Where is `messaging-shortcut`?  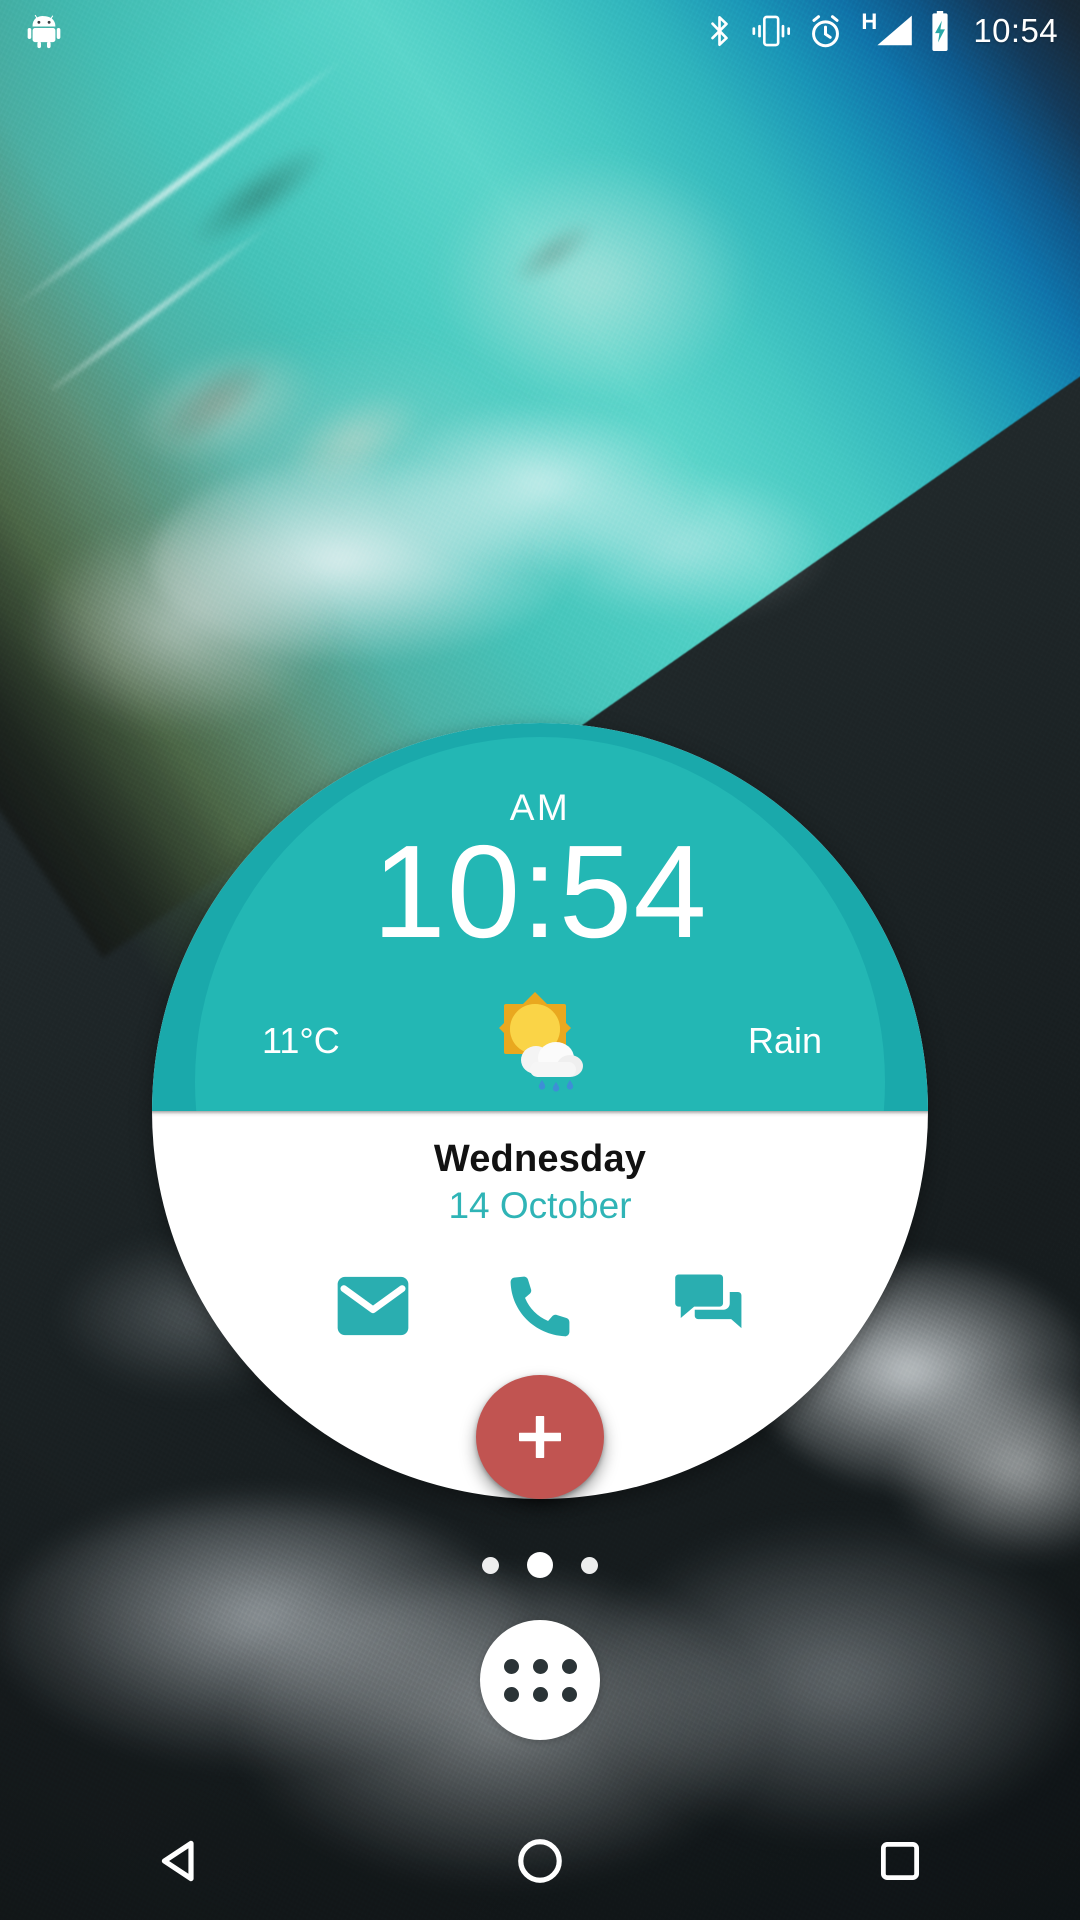
messaging-shortcut is located at coordinates (707, 1306).